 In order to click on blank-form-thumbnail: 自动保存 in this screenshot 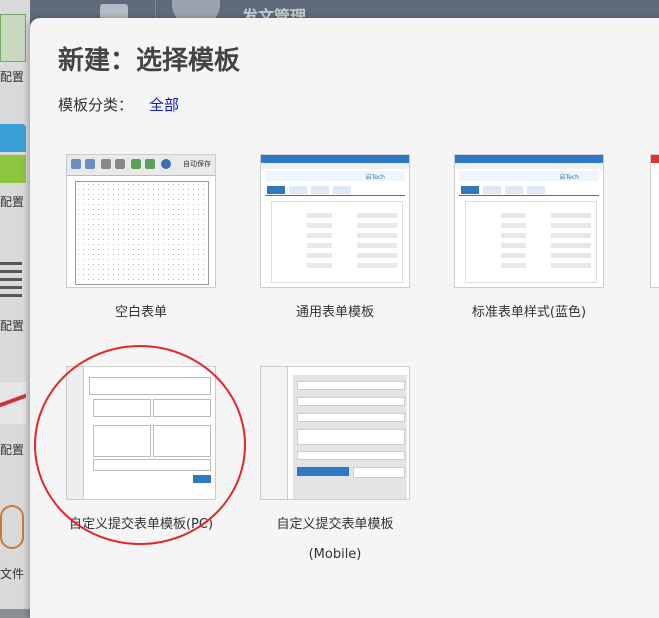, I will do `click(141, 221)`.